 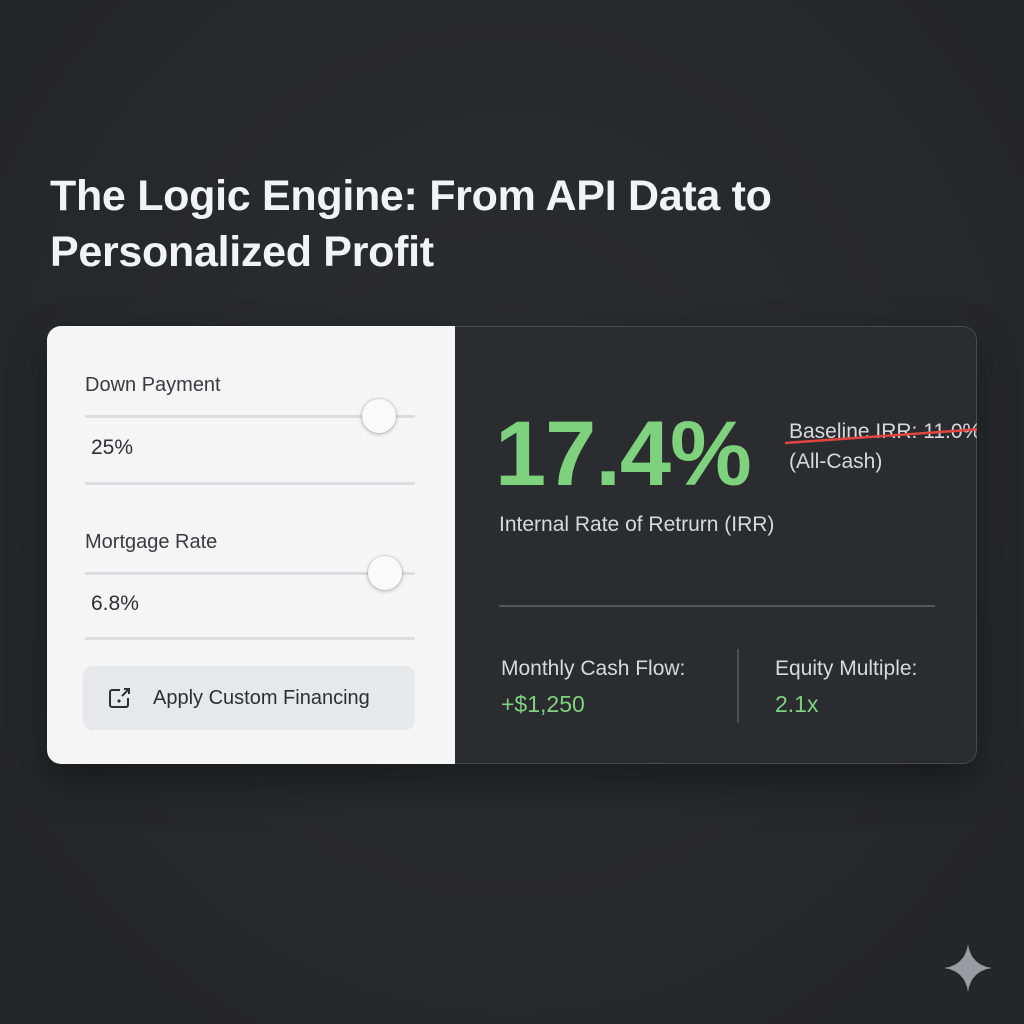 I want to click on baseline-irr-text: Baseline IRR: 11.0%, so click(x=883, y=431).